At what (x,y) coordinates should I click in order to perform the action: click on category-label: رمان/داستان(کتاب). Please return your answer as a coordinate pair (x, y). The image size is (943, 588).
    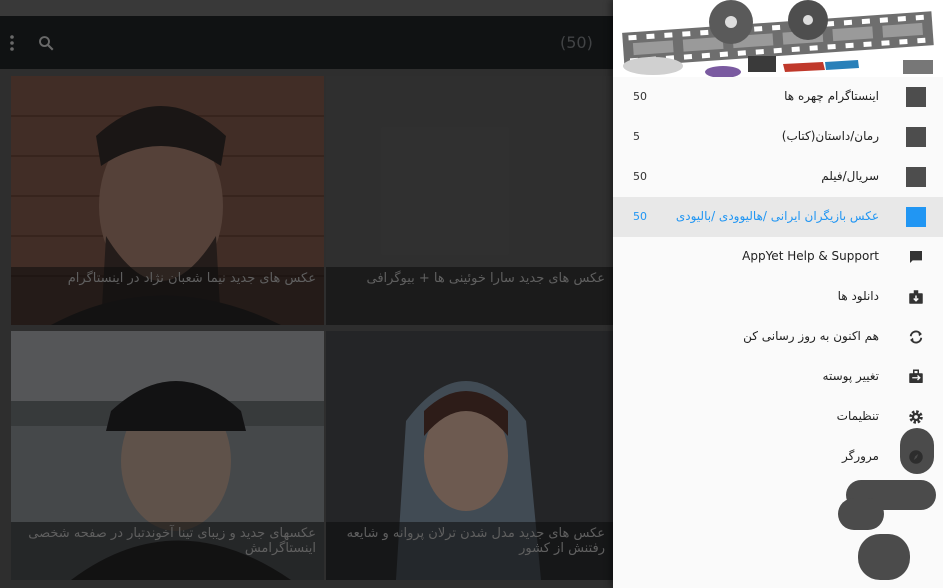
    Looking at the image, I should click on (830, 136).